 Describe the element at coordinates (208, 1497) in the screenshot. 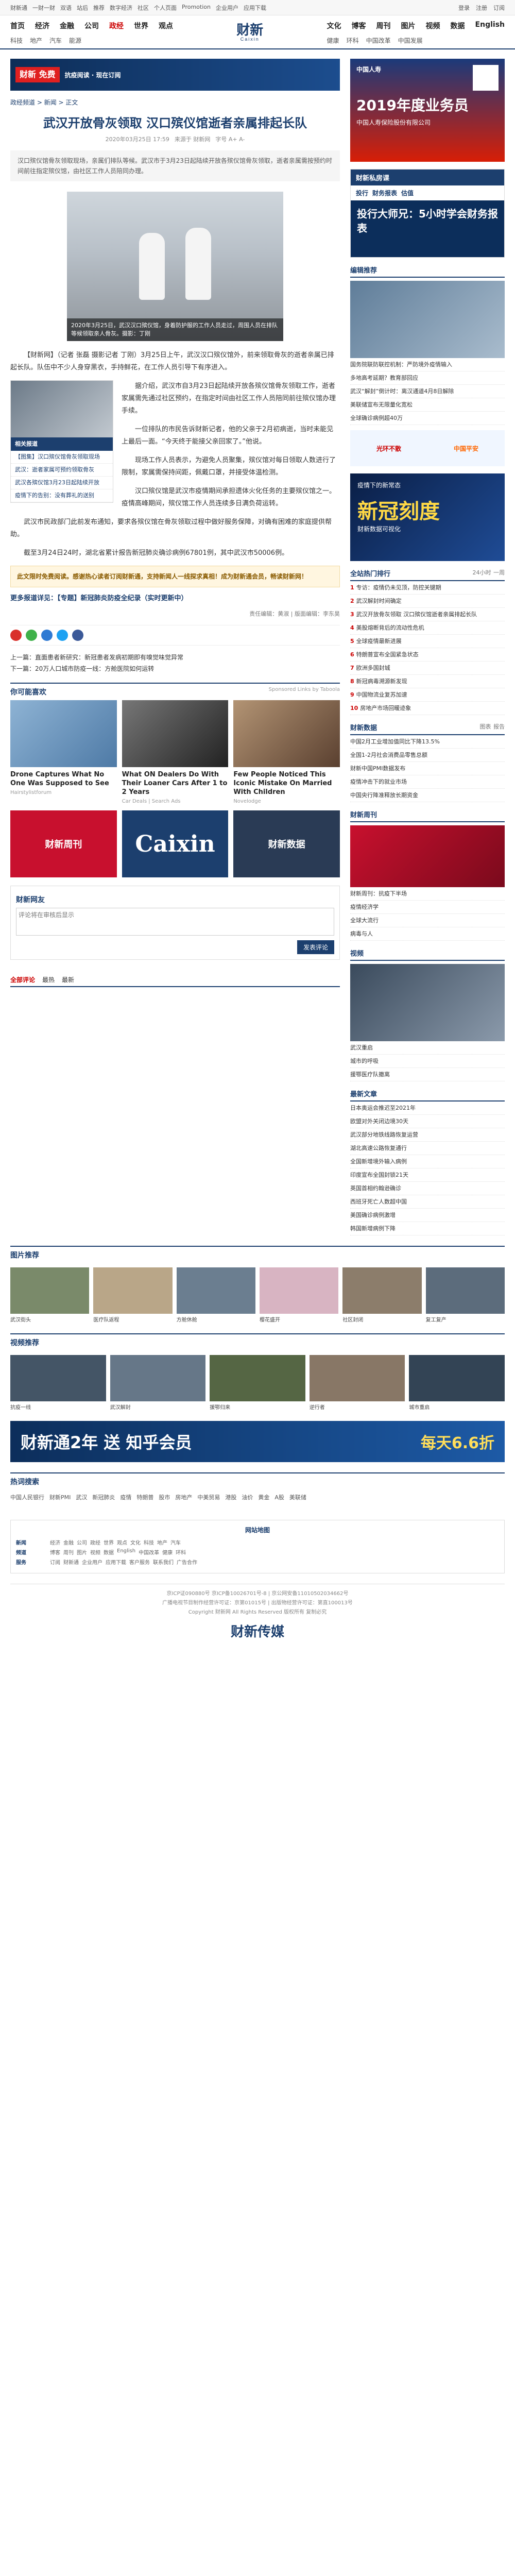

I see `hot-tag: 中美贸易` at that location.